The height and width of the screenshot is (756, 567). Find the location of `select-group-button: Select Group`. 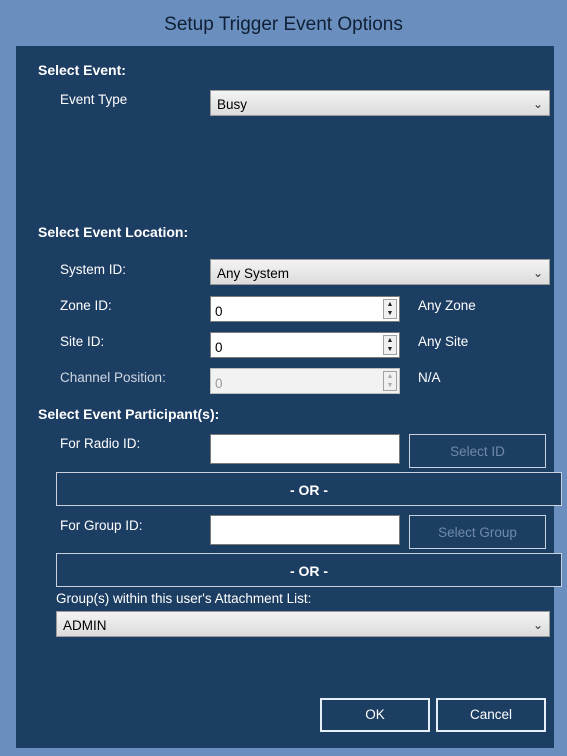

select-group-button: Select Group is located at coordinates (477, 532).